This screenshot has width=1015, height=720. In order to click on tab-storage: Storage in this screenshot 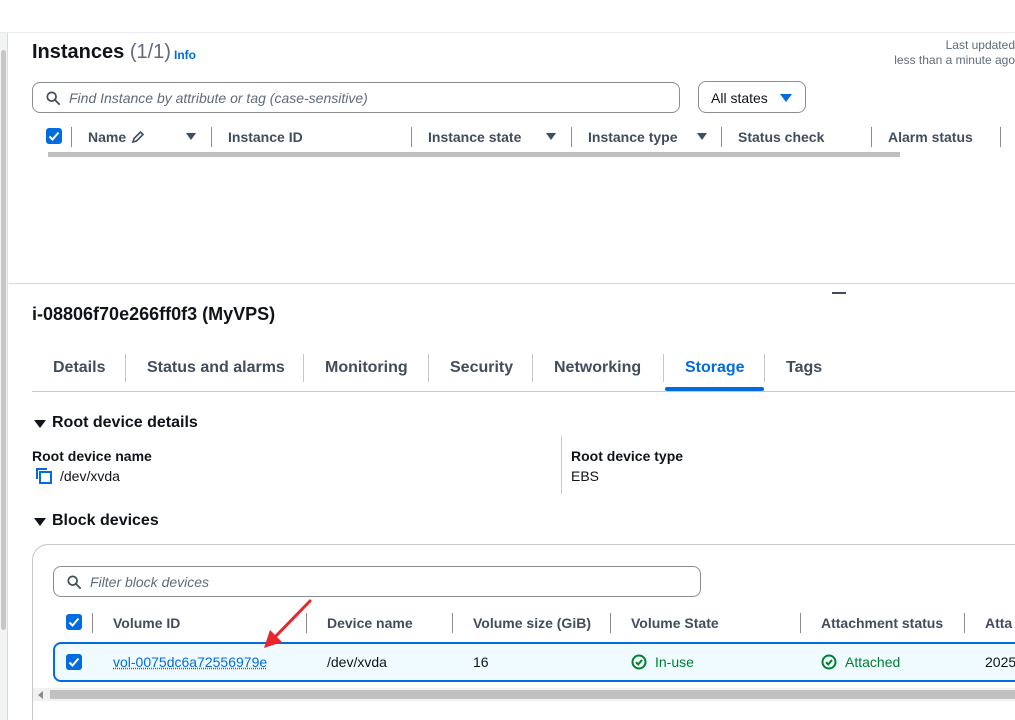, I will do `click(715, 368)`.